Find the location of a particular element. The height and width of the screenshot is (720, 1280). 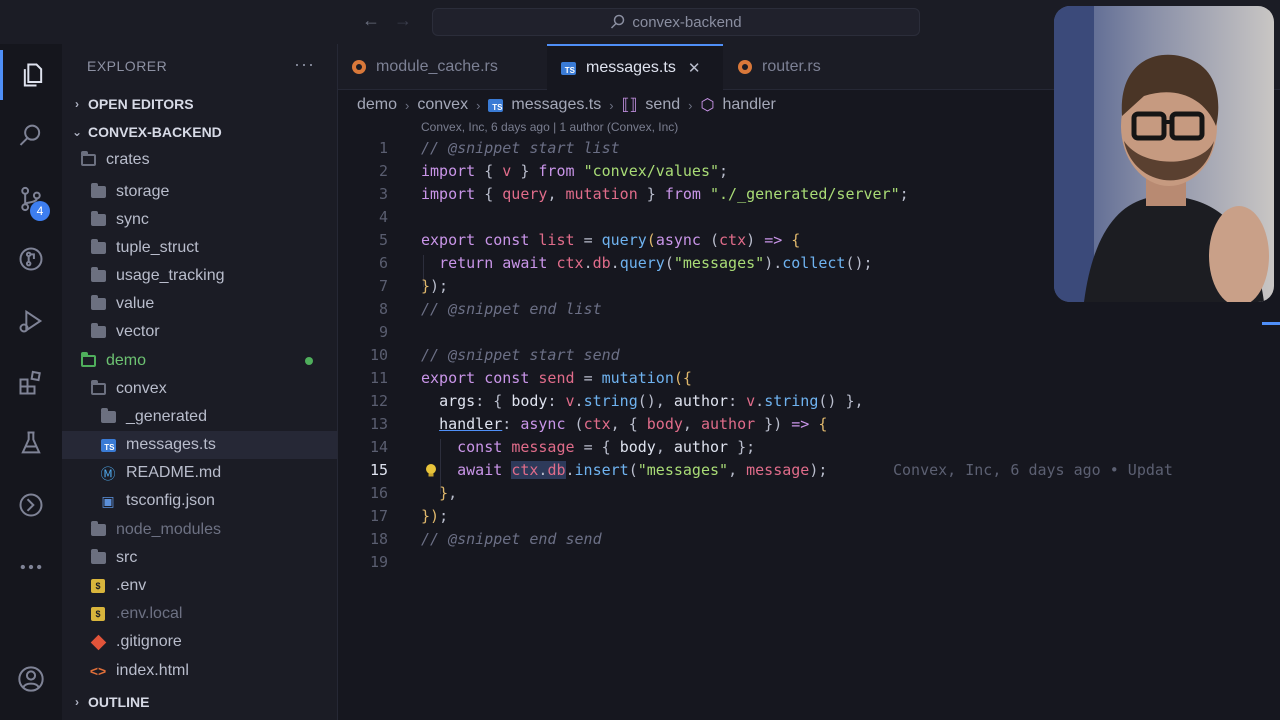

testing-flask-icon is located at coordinates (31, 443).